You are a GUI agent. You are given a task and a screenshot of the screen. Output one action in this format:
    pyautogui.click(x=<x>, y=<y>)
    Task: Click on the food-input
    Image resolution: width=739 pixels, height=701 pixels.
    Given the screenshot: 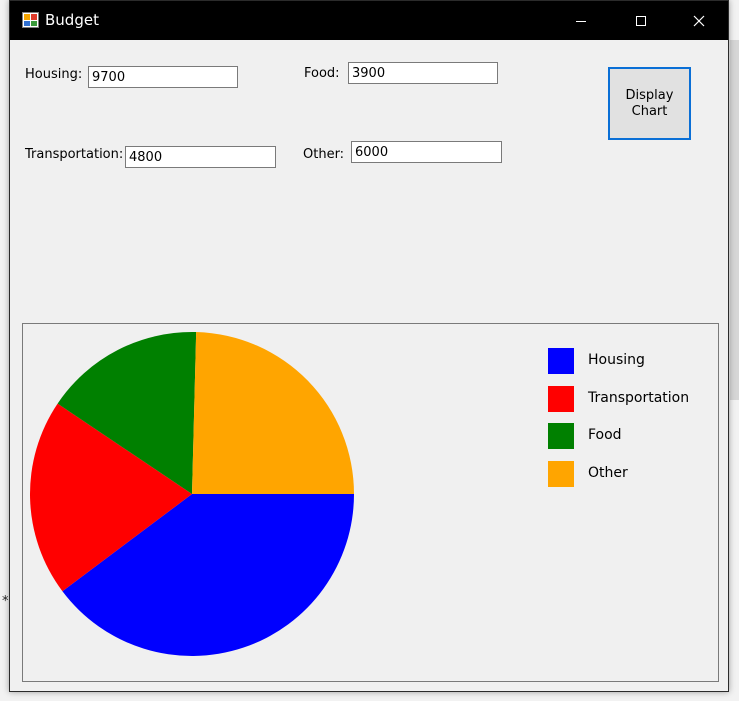 What is the action you would take?
    pyautogui.click(x=423, y=73)
    